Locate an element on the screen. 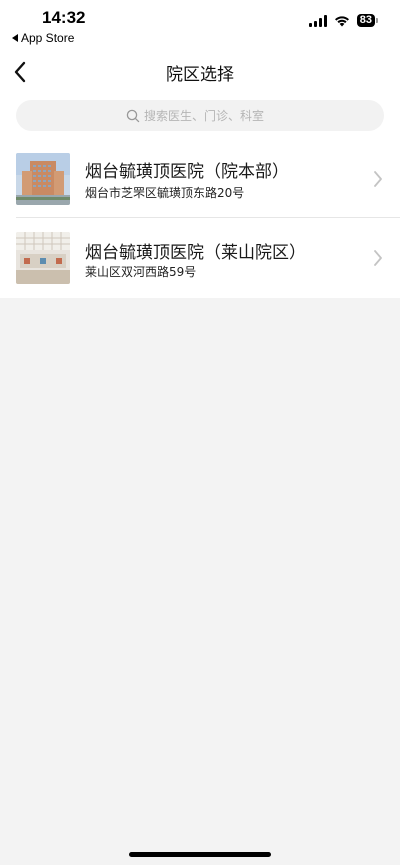  list-divider is located at coordinates (208, 217).